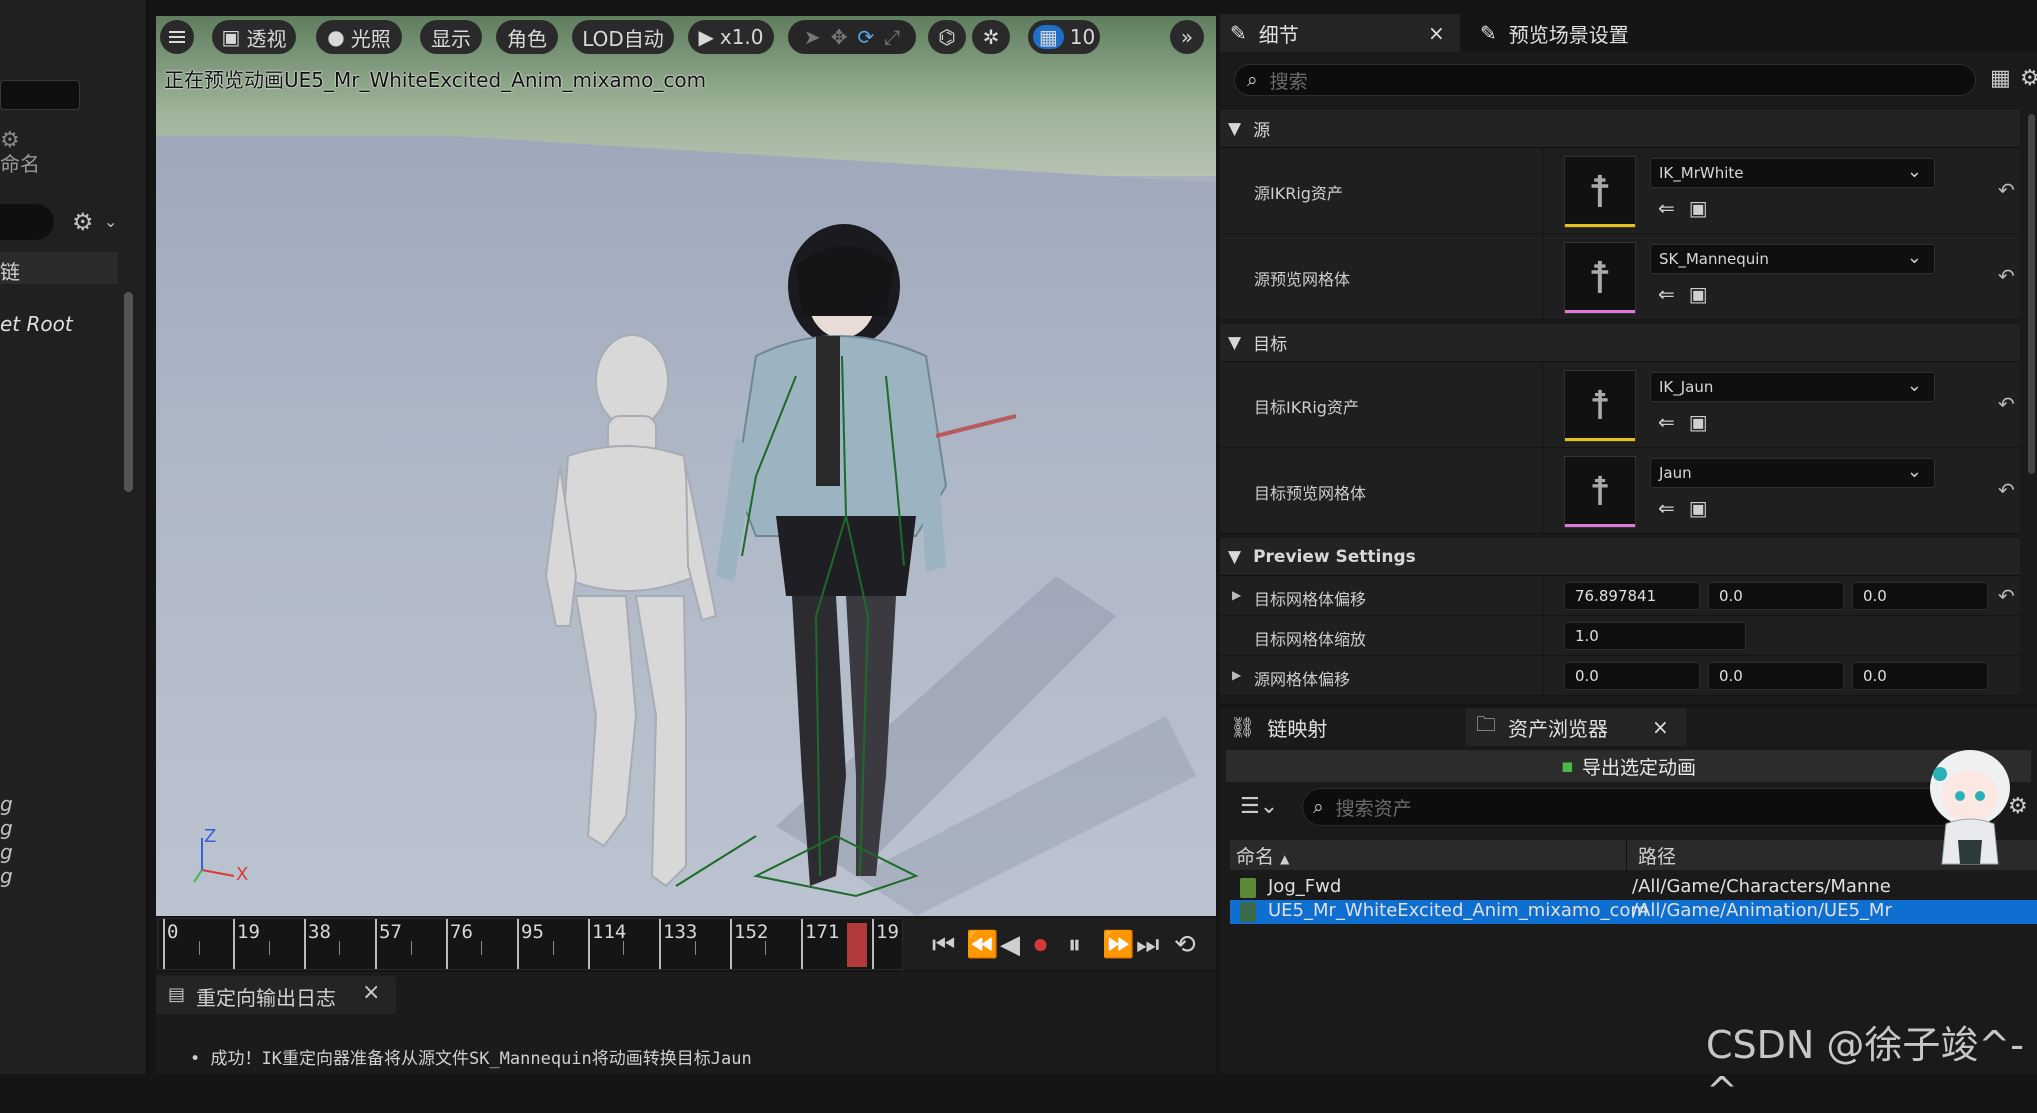 The height and width of the screenshot is (1113, 2037). What do you see at coordinates (1657, 855) in the screenshot?
I see `col-path: 路径` at bounding box center [1657, 855].